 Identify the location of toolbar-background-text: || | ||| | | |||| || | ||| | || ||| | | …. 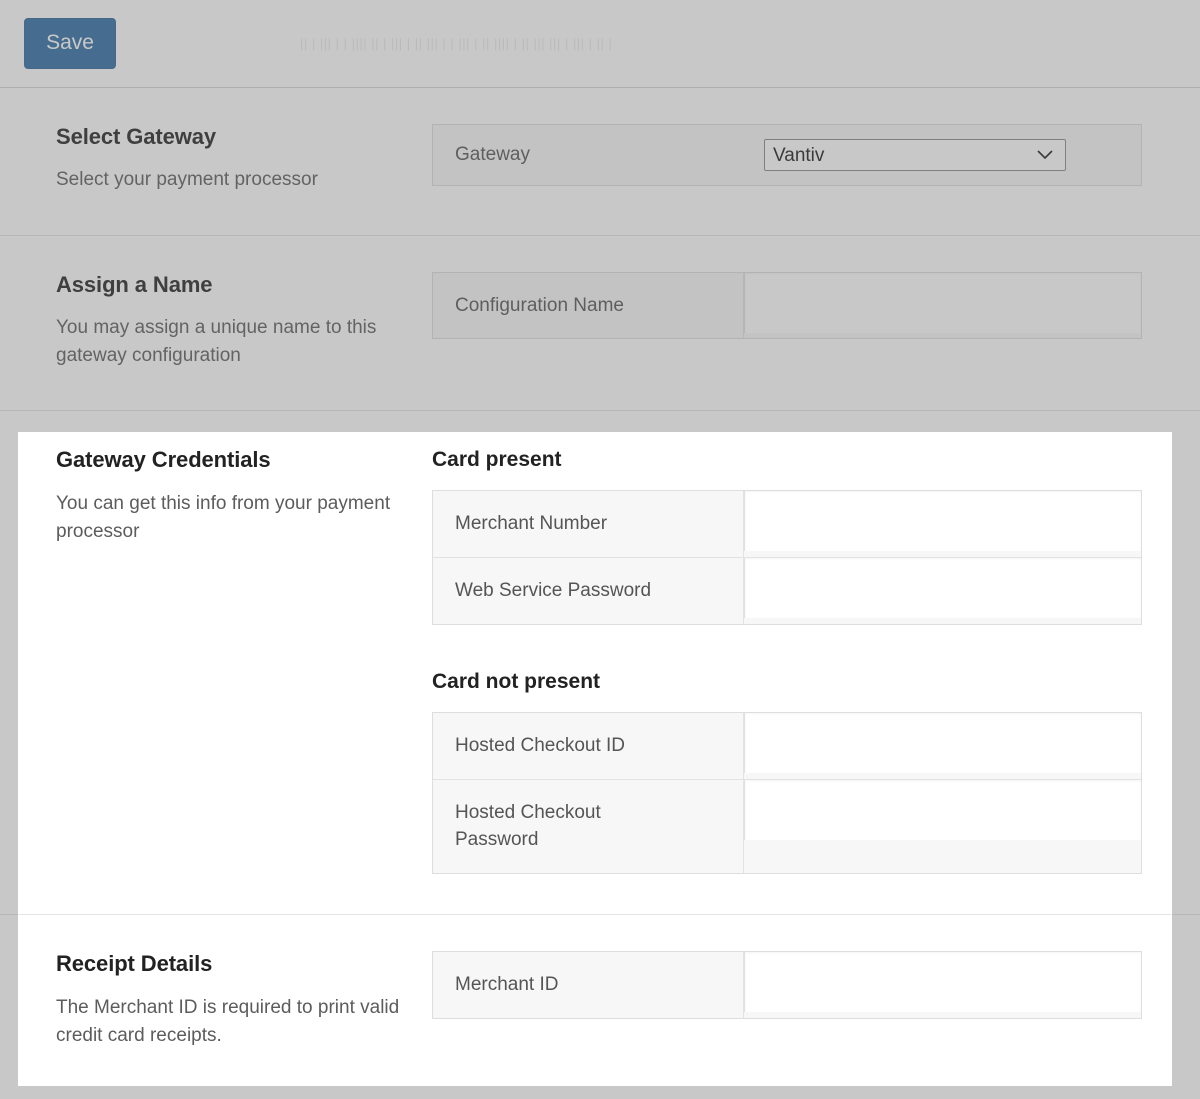
(456, 43).